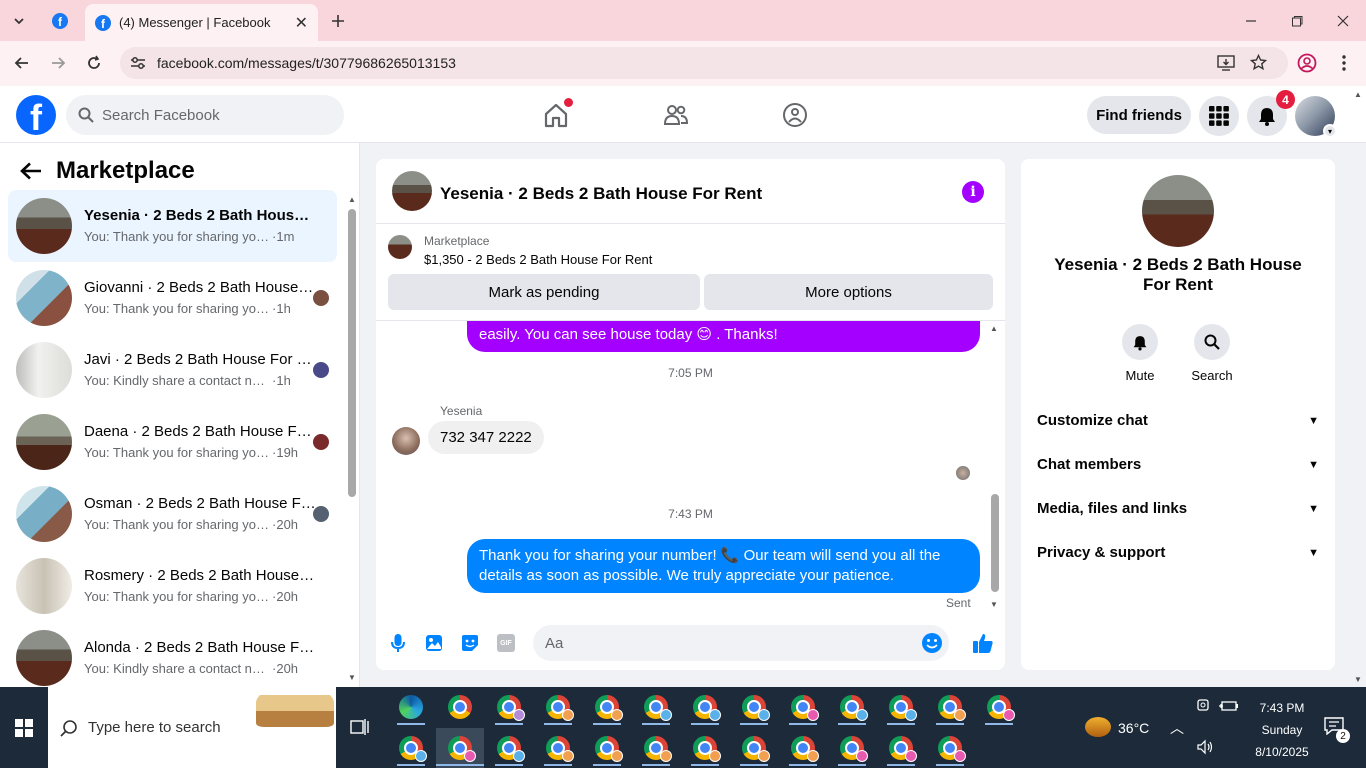 The width and height of the screenshot is (1366, 768). I want to click on new-tab-button, so click(338, 21).